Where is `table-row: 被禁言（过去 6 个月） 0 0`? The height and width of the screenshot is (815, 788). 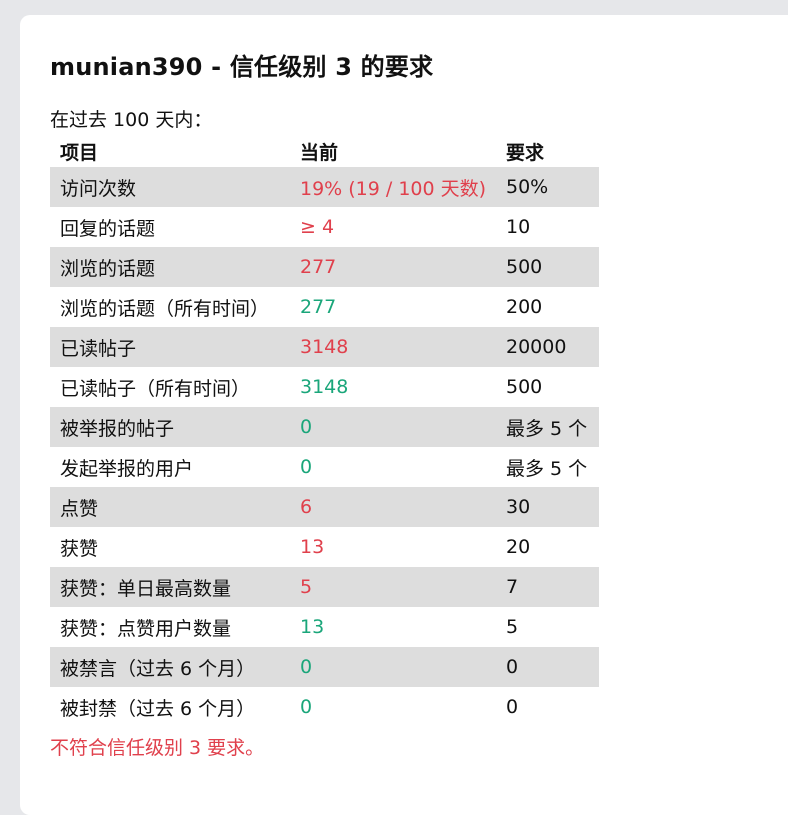 table-row: 被禁言（过去 6 个月） 0 0 is located at coordinates (324, 667).